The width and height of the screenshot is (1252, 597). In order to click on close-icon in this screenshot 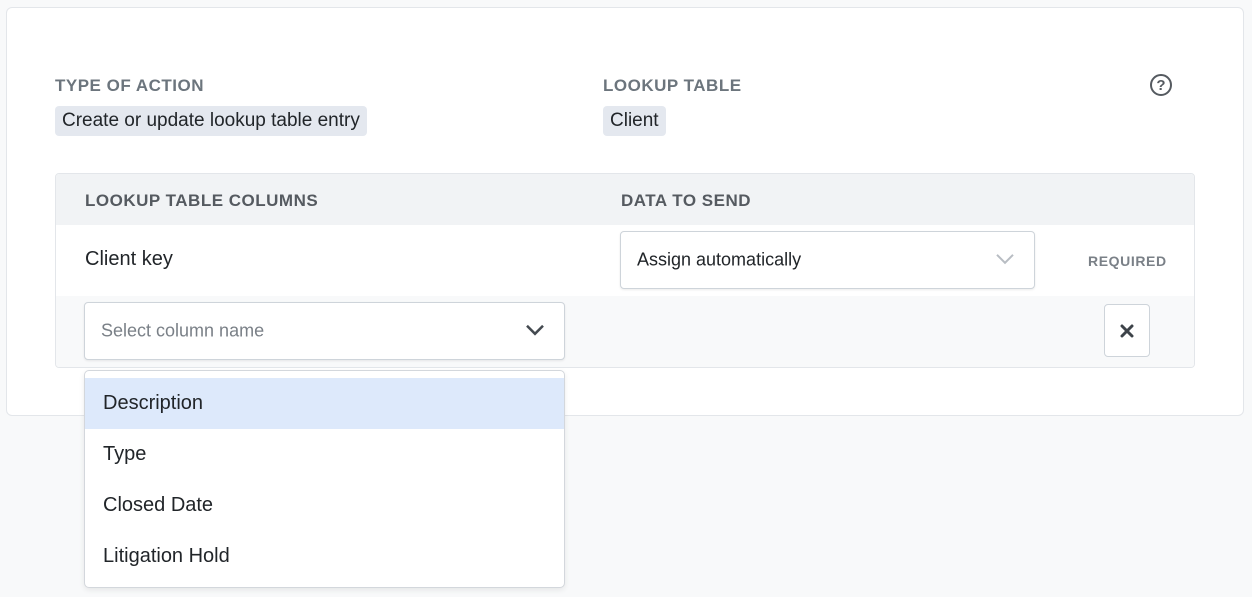, I will do `click(1127, 330)`.